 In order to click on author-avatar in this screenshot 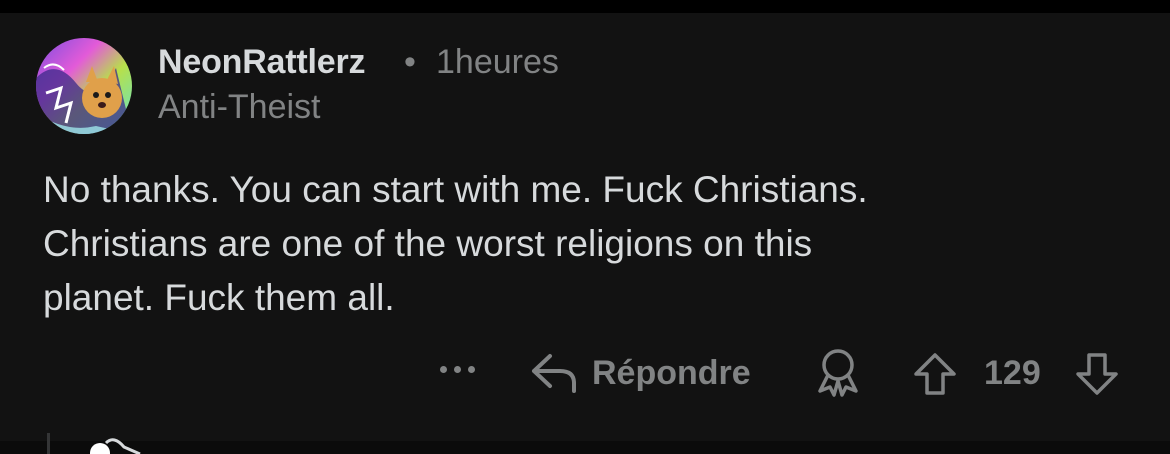, I will do `click(84, 86)`.